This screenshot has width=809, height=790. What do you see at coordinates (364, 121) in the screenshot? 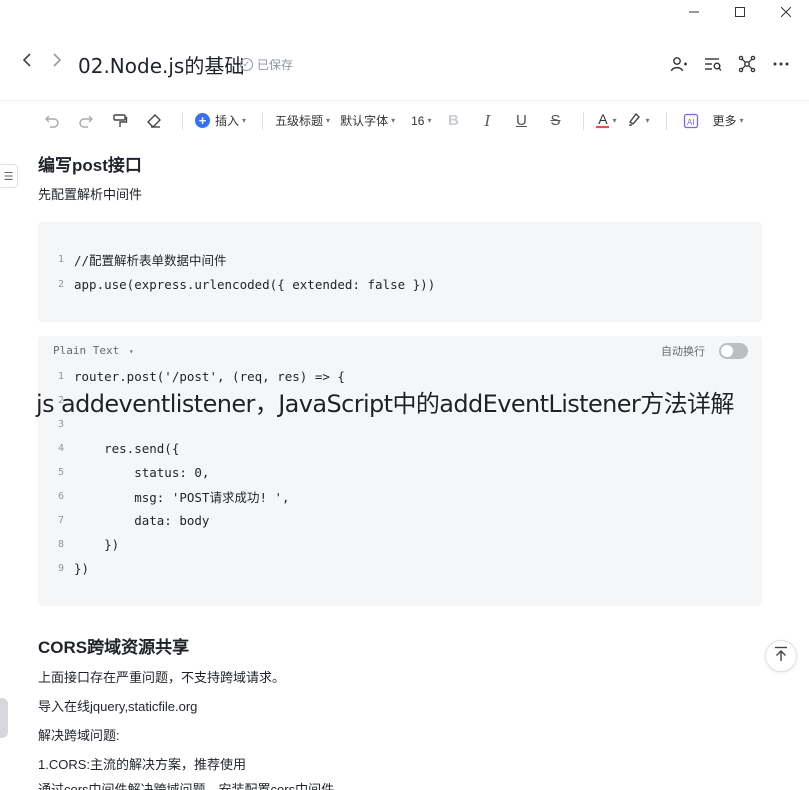
I see `font-label: 默认字体` at bounding box center [364, 121].